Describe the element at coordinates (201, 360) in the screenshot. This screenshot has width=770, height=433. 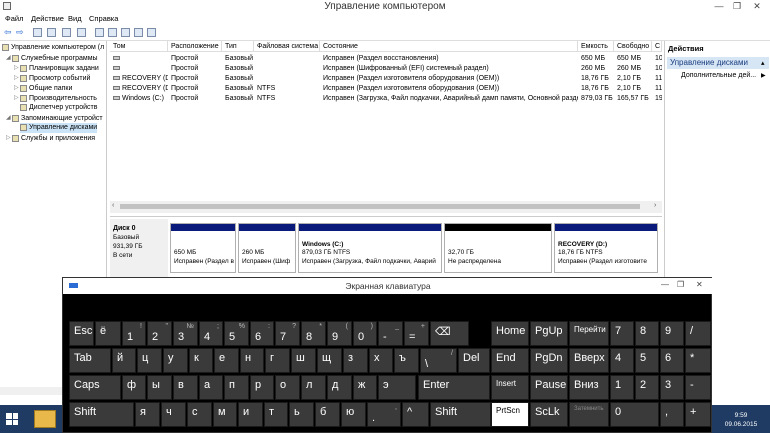
I see `key: к` at that location.